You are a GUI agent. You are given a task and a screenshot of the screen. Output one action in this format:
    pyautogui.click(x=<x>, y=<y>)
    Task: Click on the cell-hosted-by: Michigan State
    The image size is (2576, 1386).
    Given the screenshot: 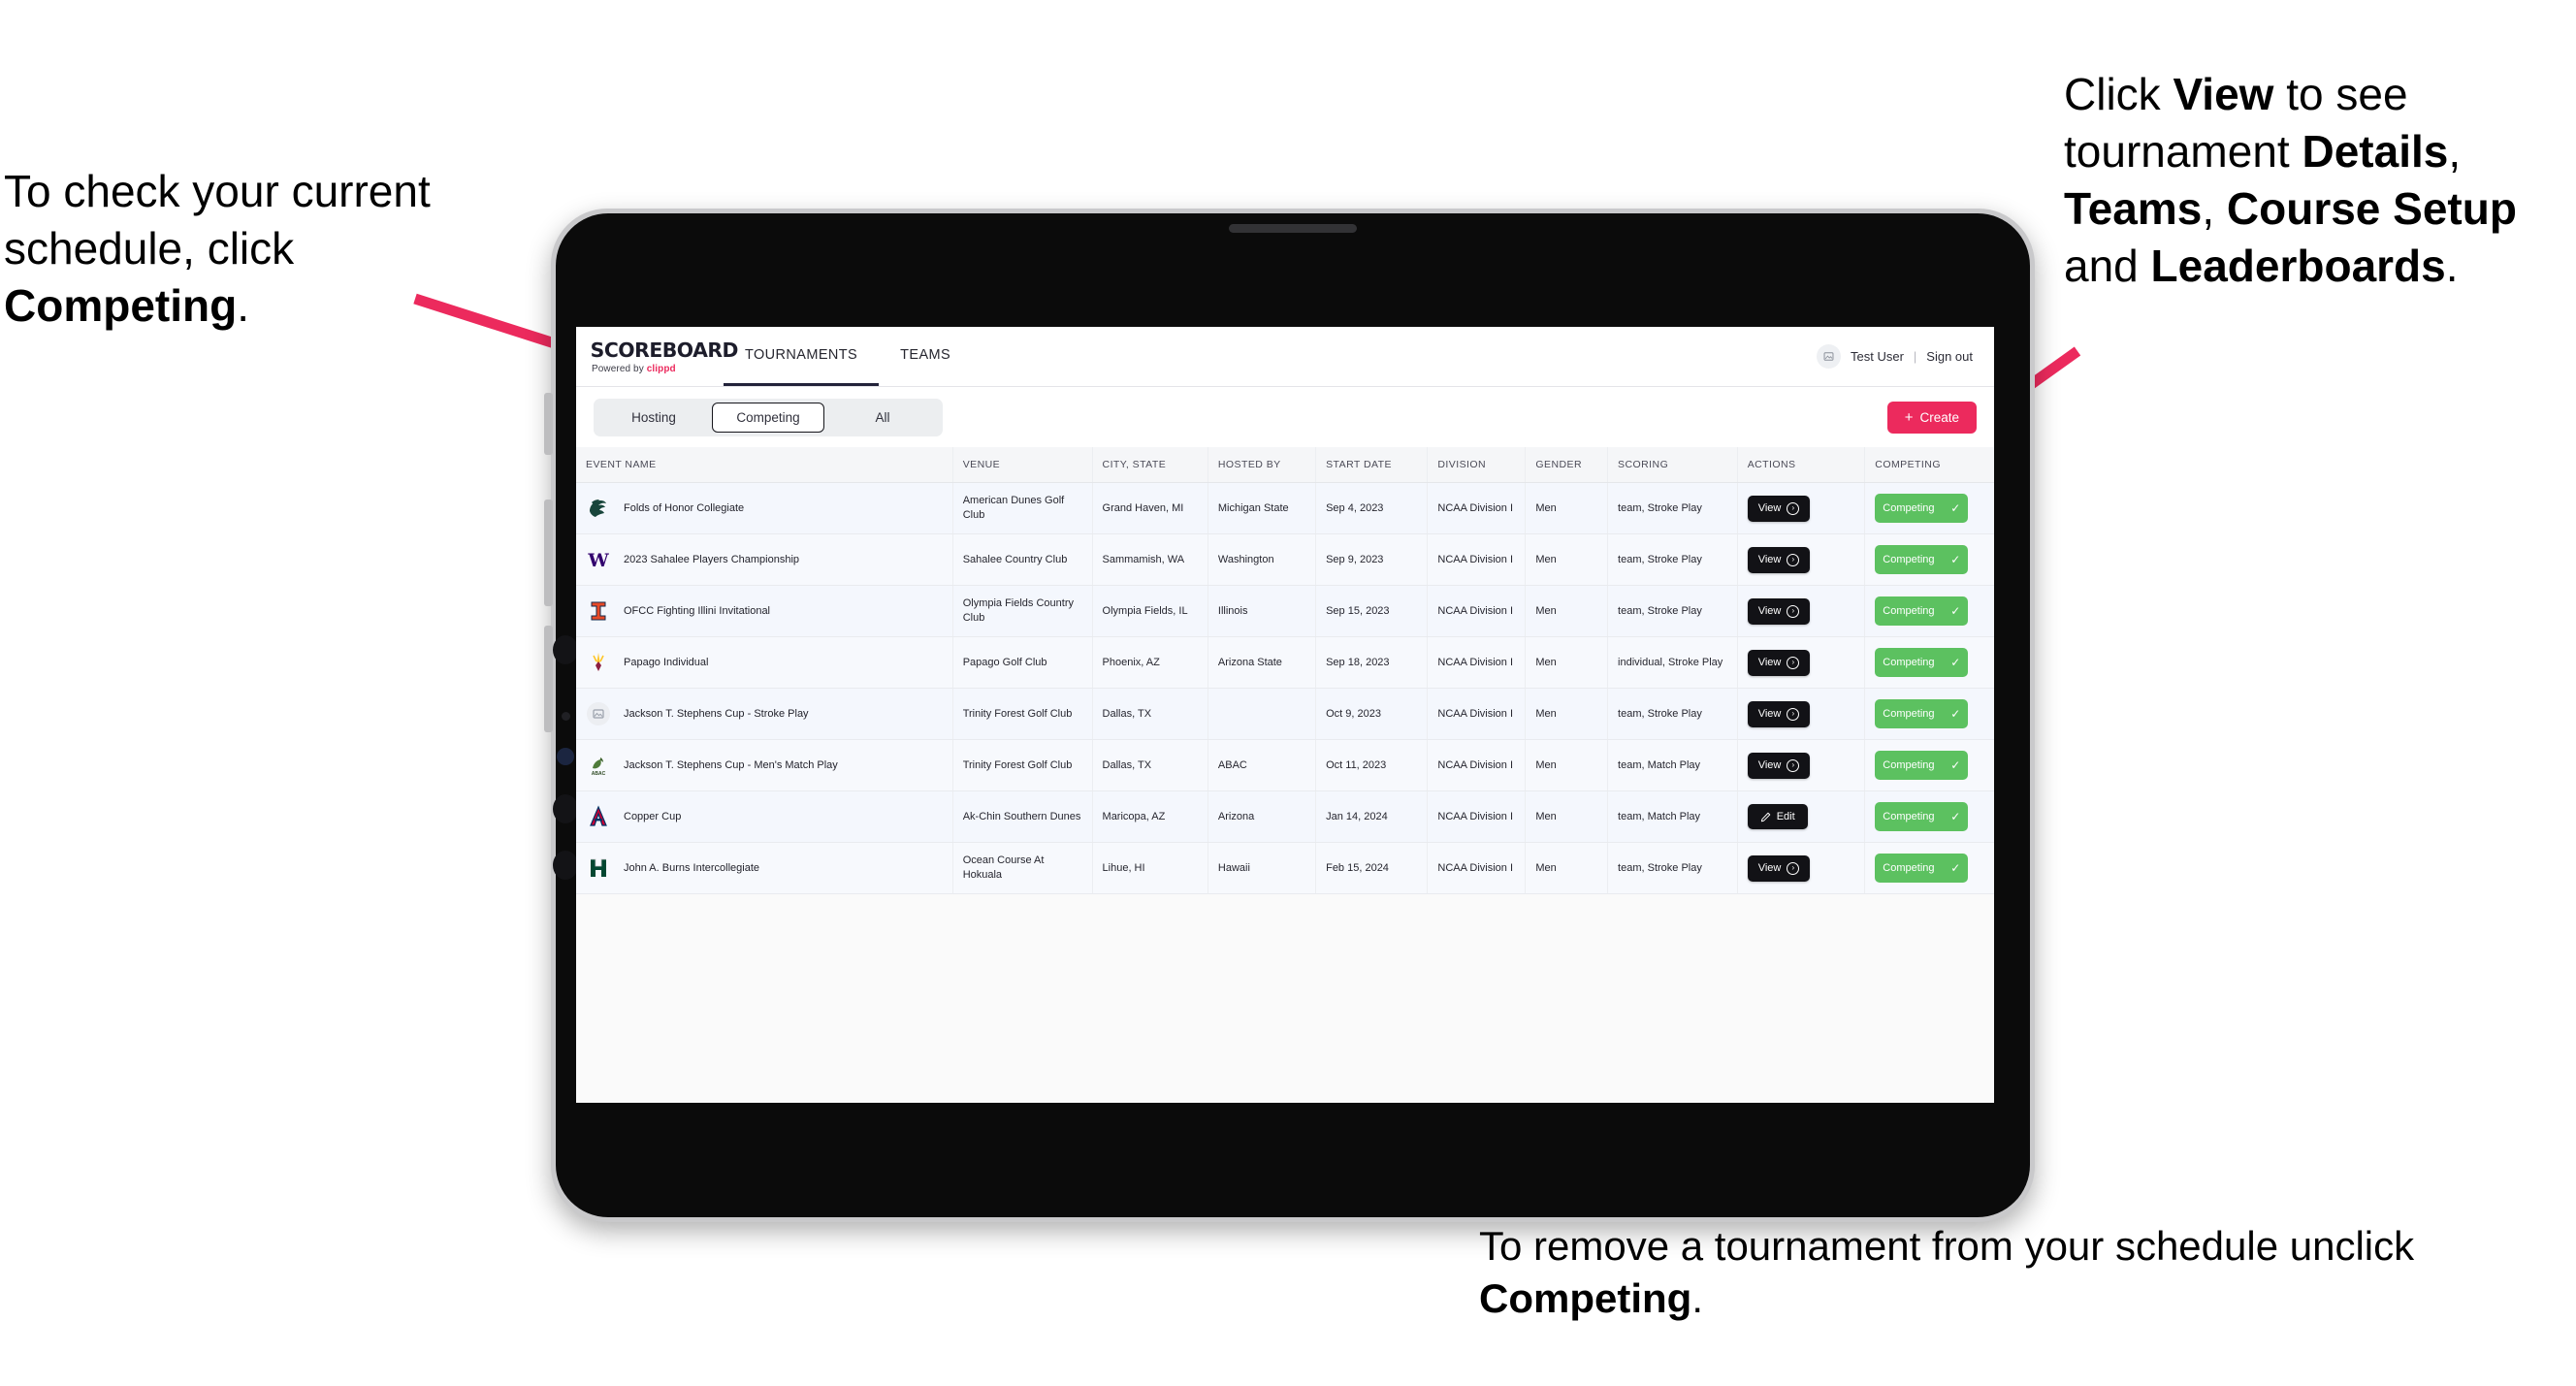 What is the action you would take?
    pyautogui.click(x=1262, y=508)
    